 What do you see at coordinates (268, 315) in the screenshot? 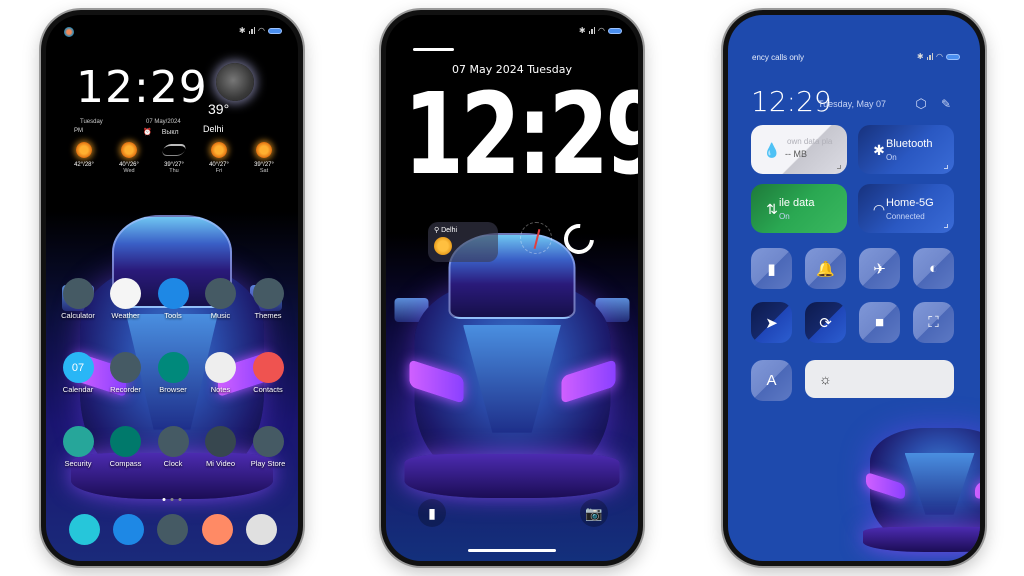
I see `app-label: Themes` at bounding box center [268, 315].